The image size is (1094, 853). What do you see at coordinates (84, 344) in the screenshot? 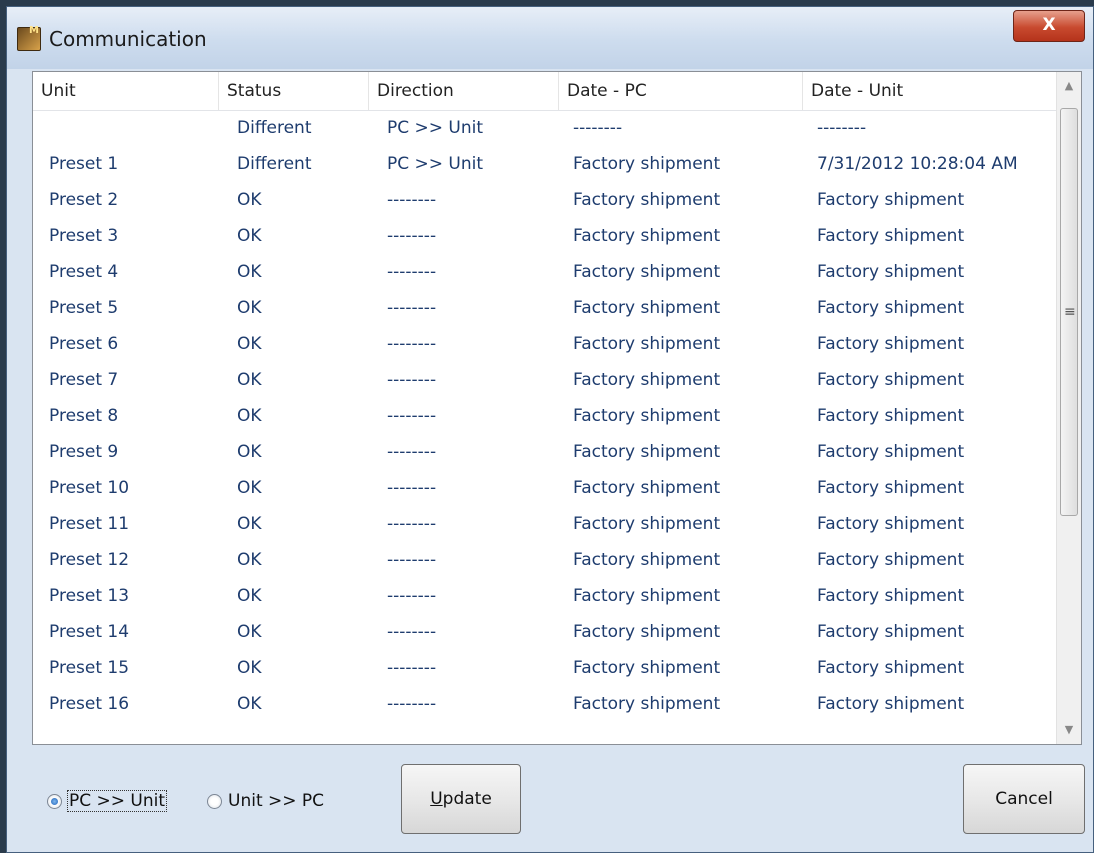
I see `cell-unit: Preset 6` at bounding box center [84, 344].